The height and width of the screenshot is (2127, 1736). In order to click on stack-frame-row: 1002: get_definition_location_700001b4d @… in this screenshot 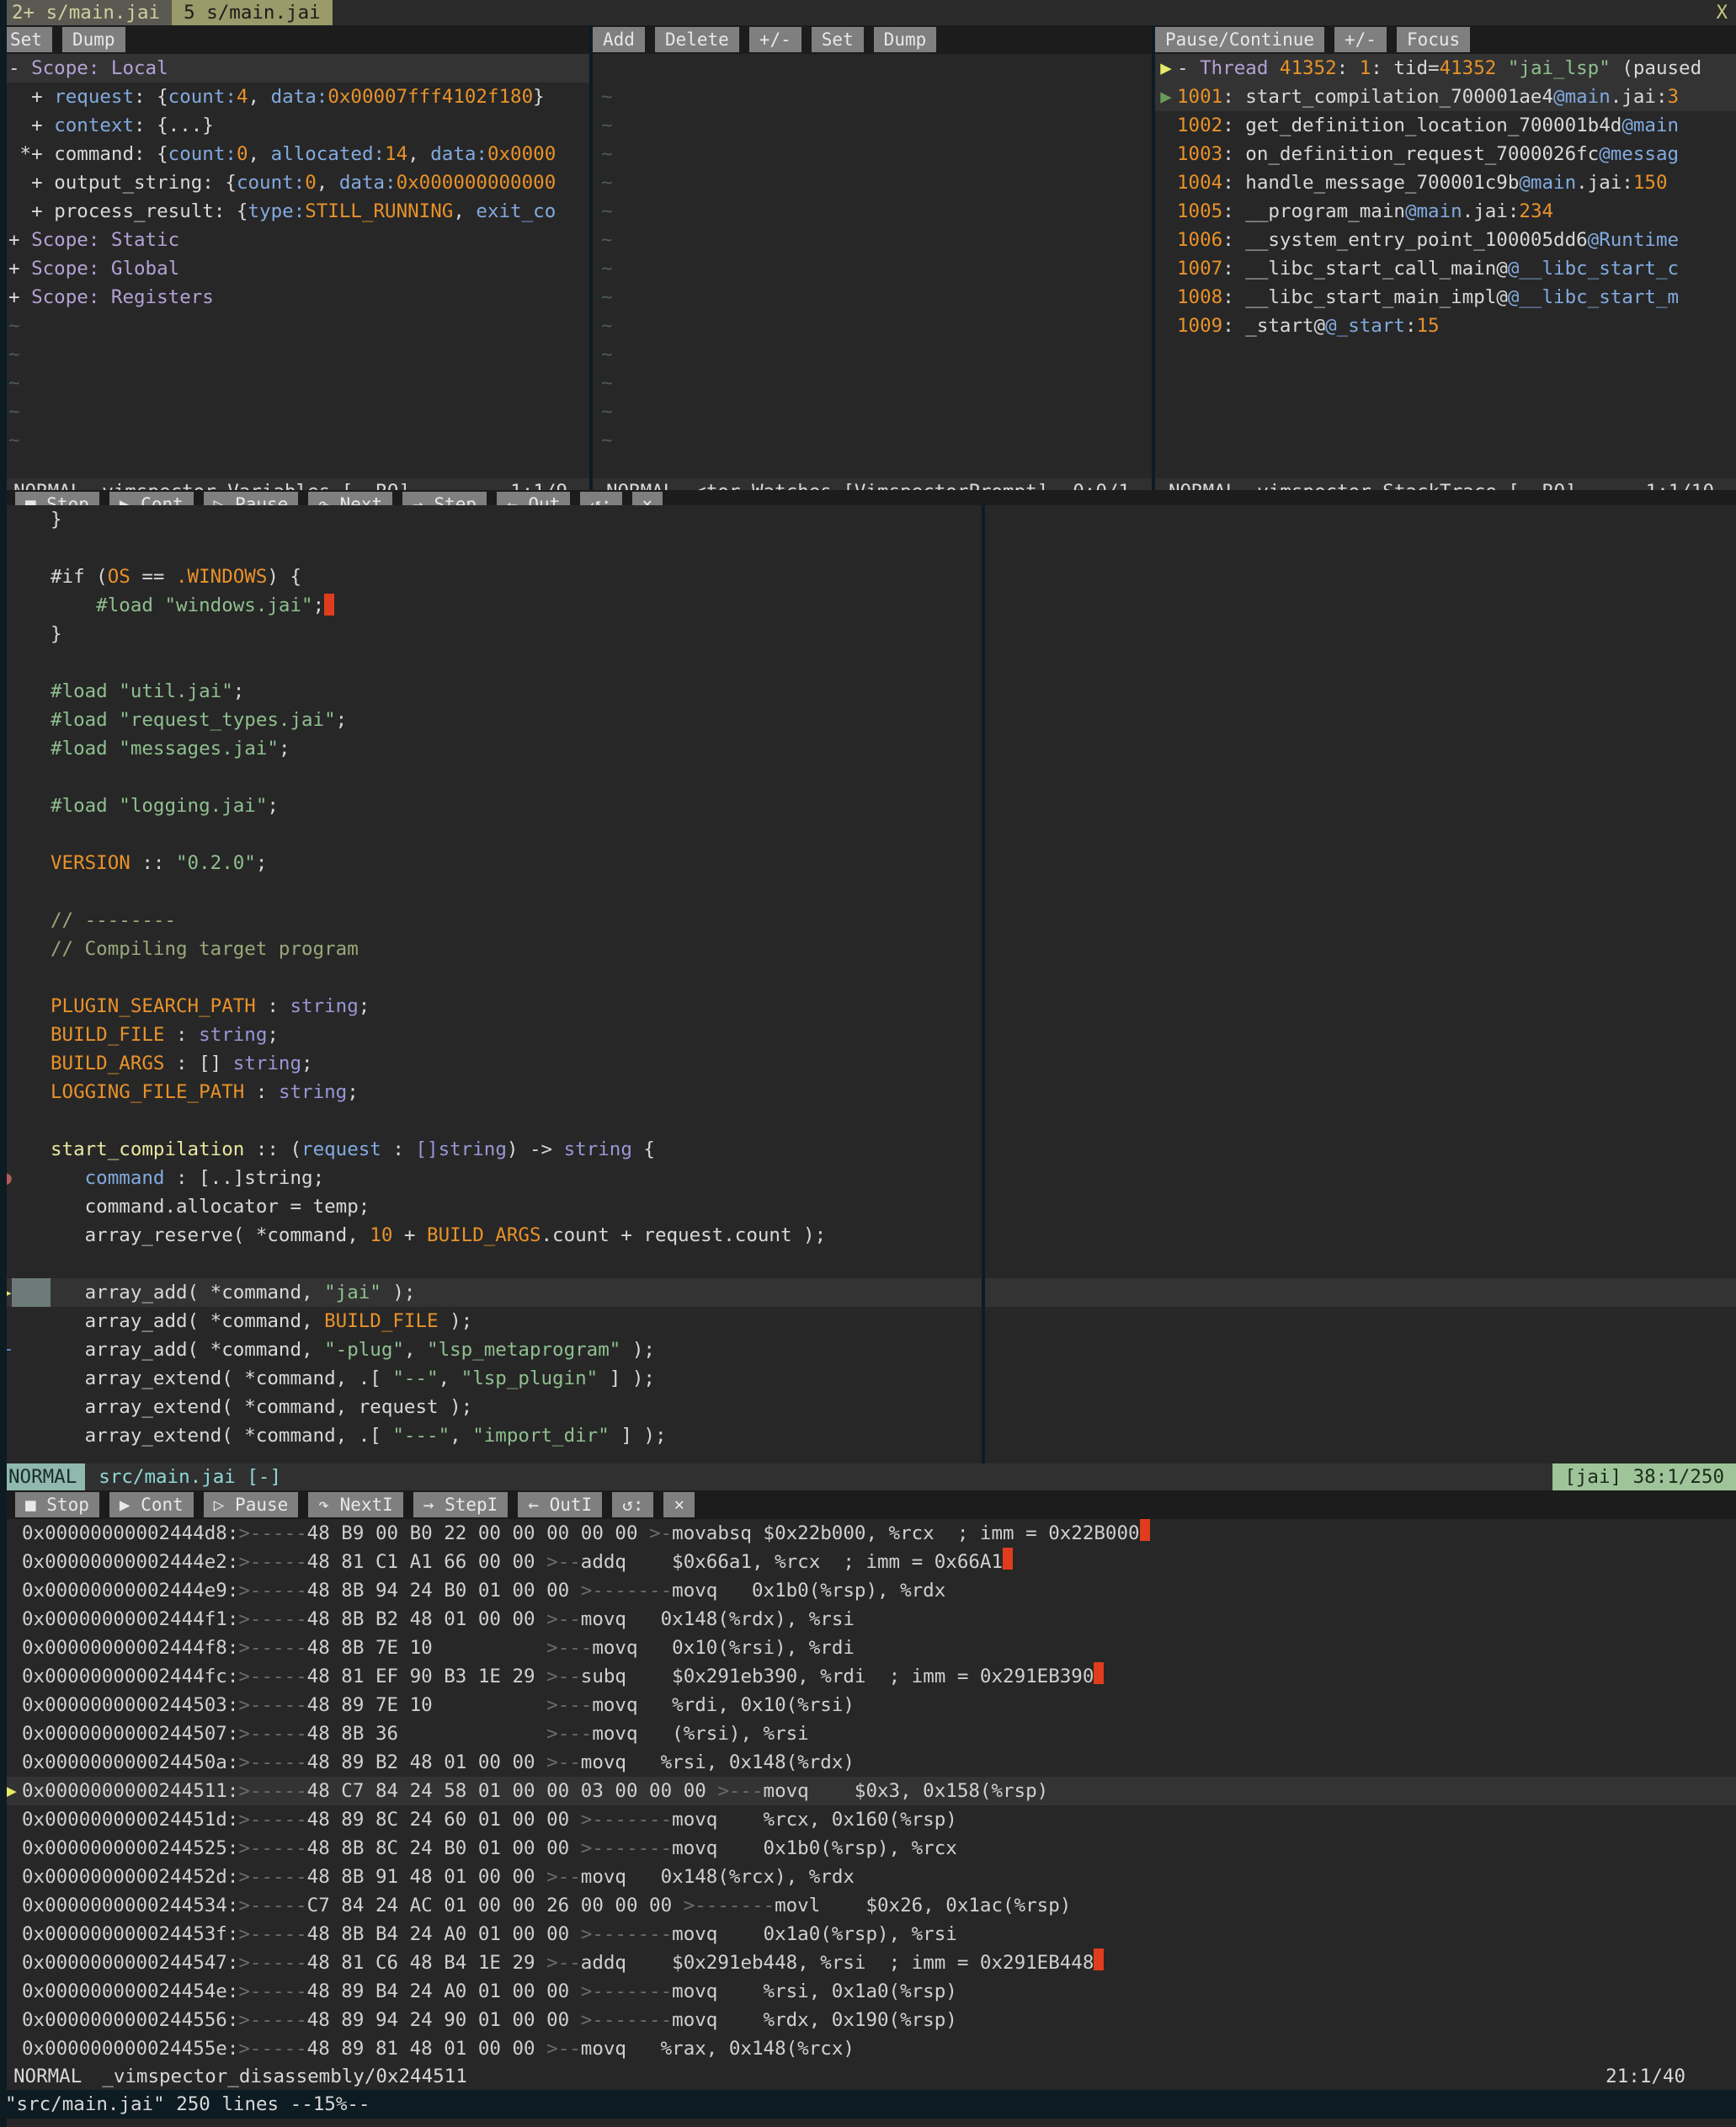, I will do `click(1445, 125)`.